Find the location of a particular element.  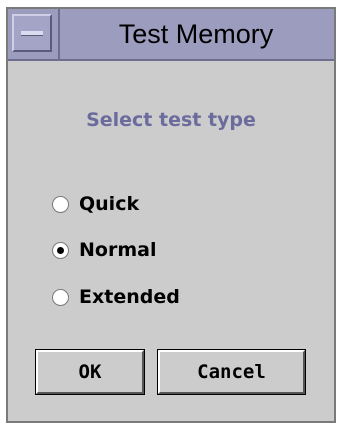

window-menu-icon is located at coordinates (32, 33).